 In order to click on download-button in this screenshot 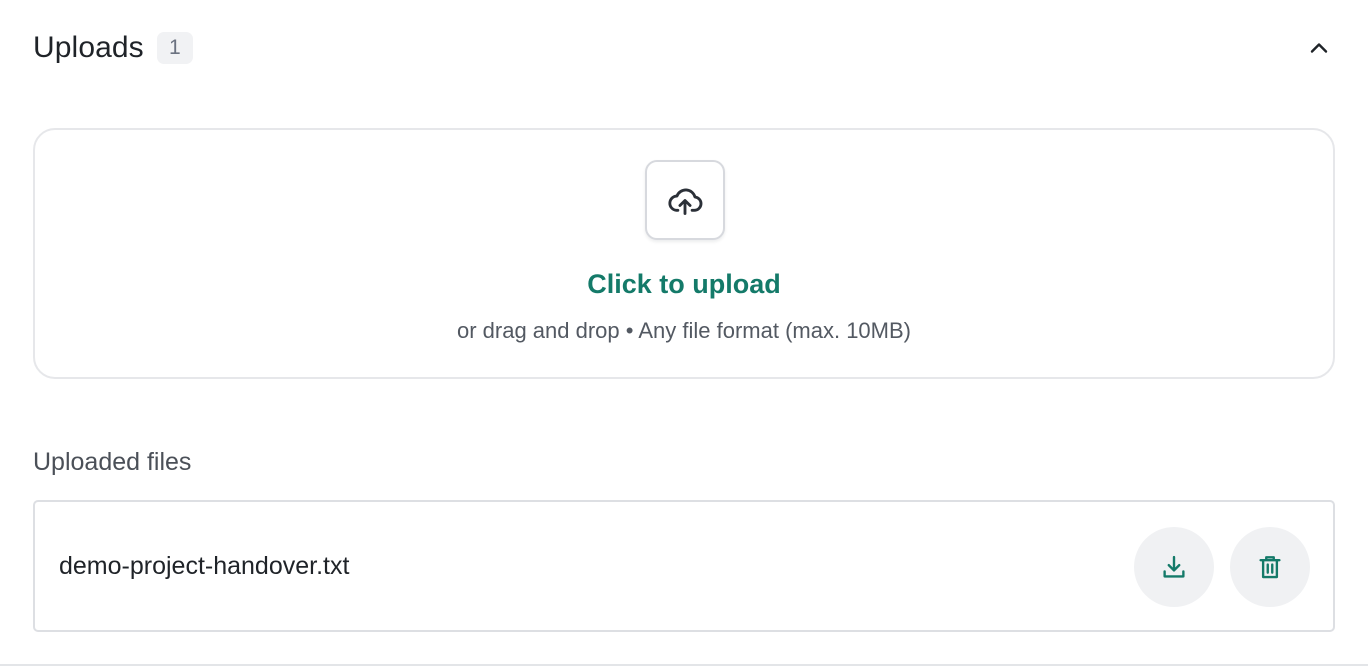, I will do `click(1174, 567)`.